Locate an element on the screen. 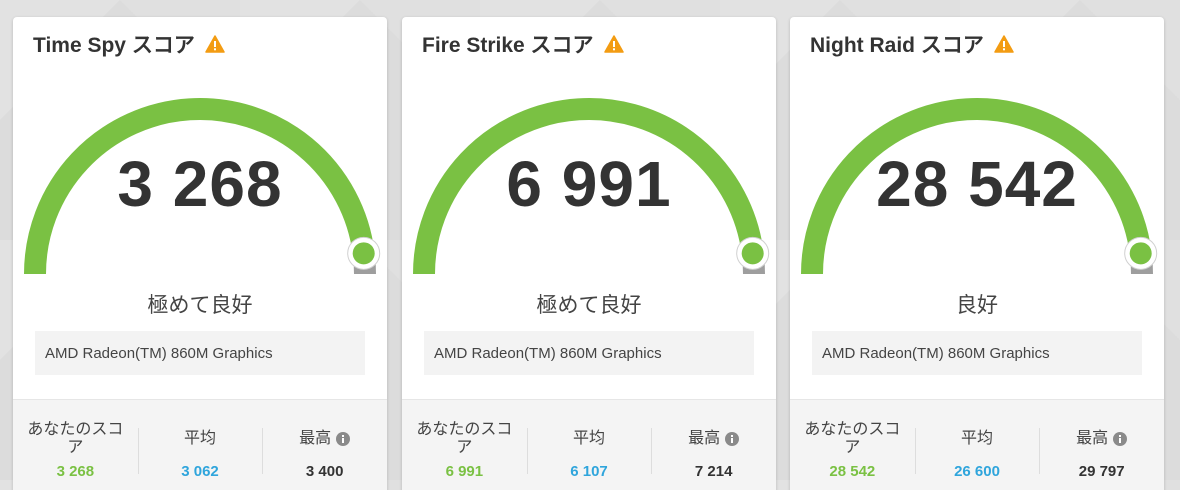  average-stat: 平均 6 107 is located at coordinates (589, 445).